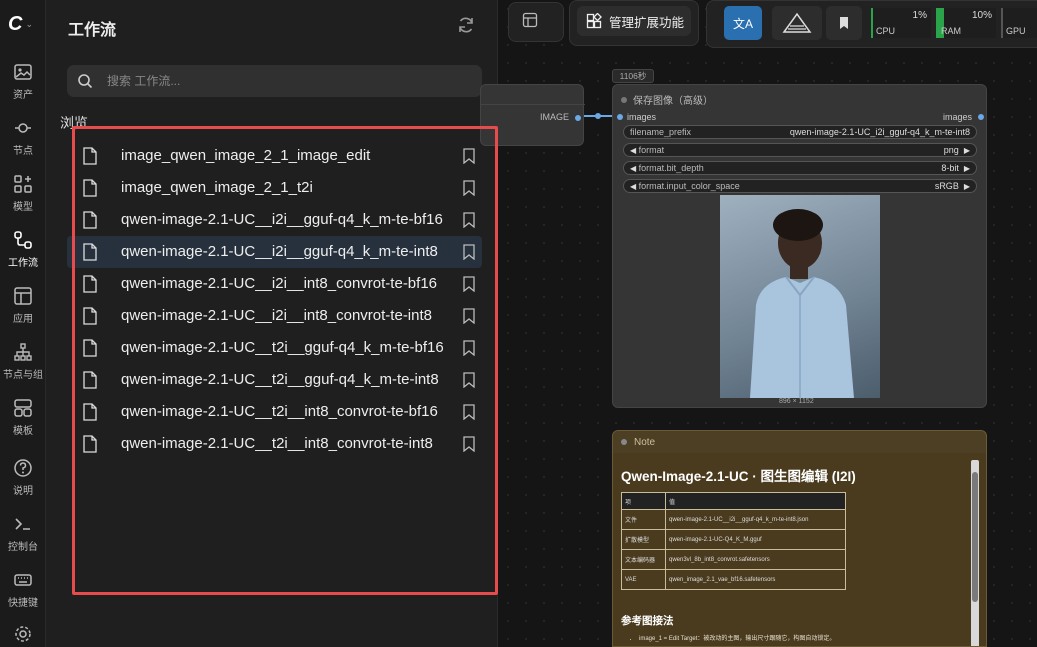 This screenshot has width=1037, height=647. I want to click on template-icon, so click(23, 408).